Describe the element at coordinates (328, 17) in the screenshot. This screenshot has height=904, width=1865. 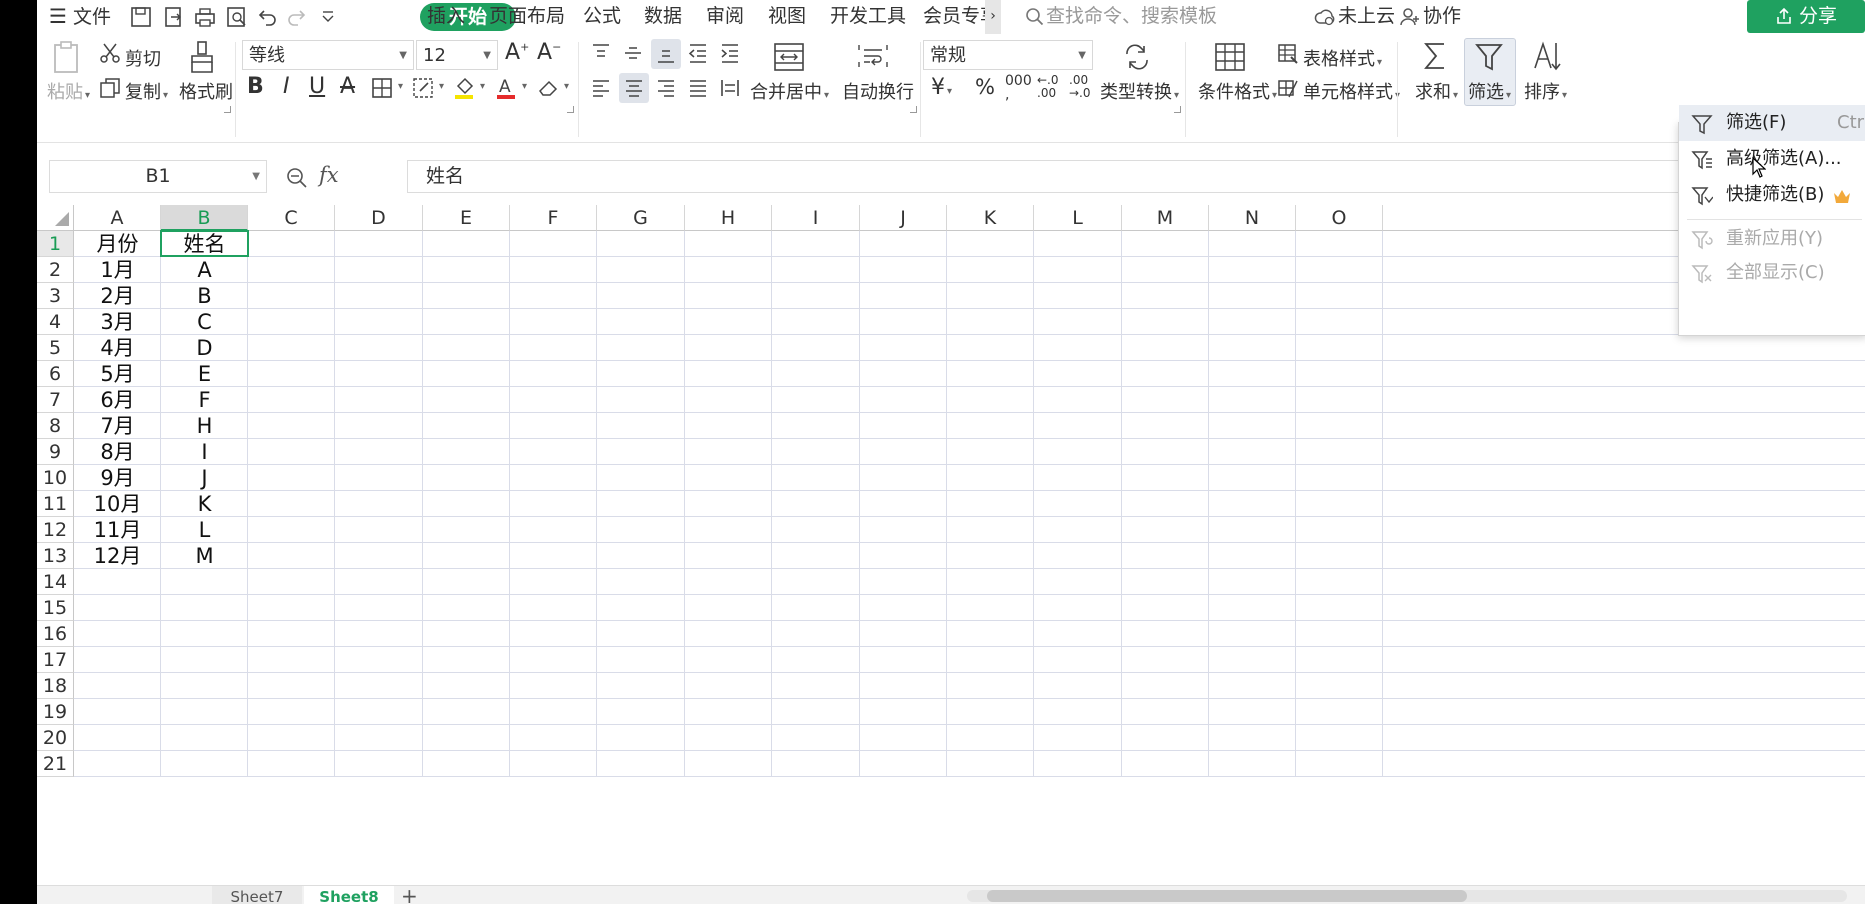
I see `customize-quick-access-icon` at that location.